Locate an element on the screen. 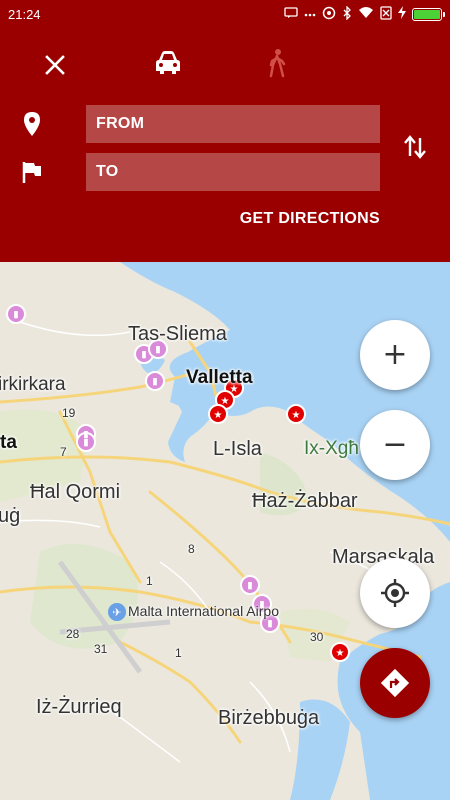 Image resolution: width=450 pixels, height=800 pixels. from-input is located at coordinates (233, 124).